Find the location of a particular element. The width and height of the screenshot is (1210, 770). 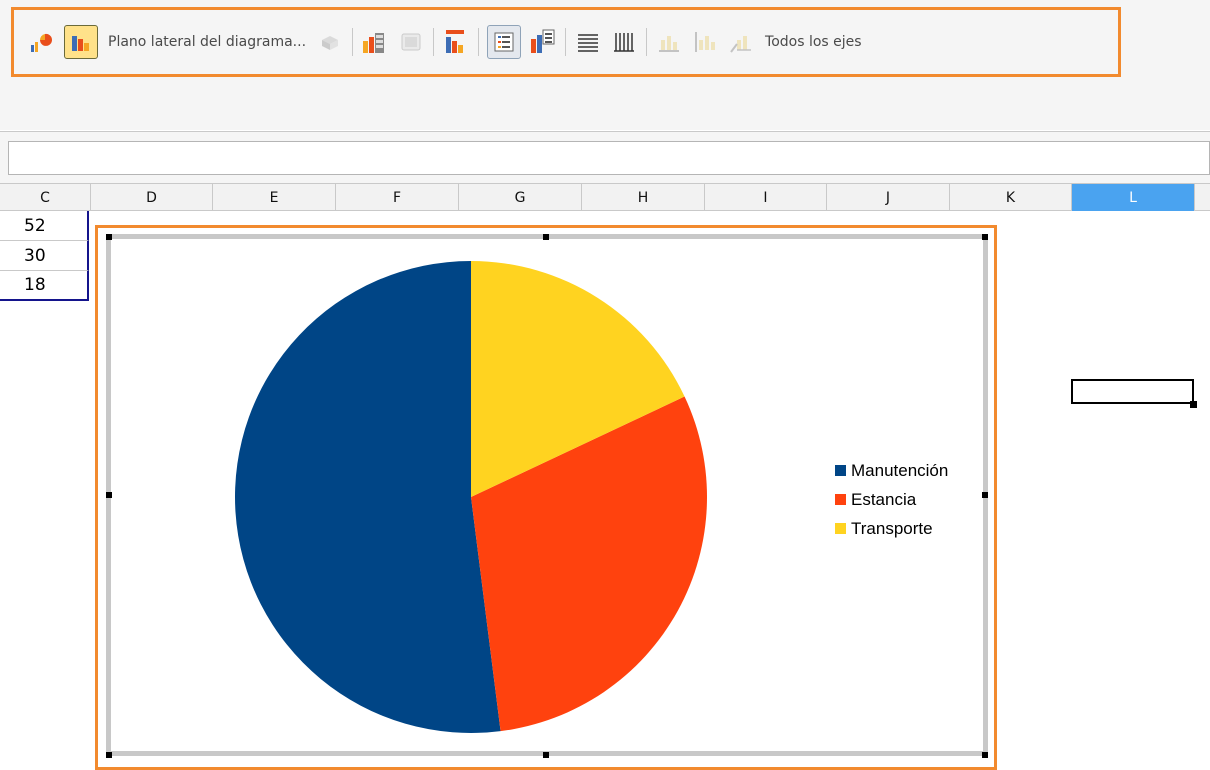

y-axis-icon is located at coordinates (705, 42).